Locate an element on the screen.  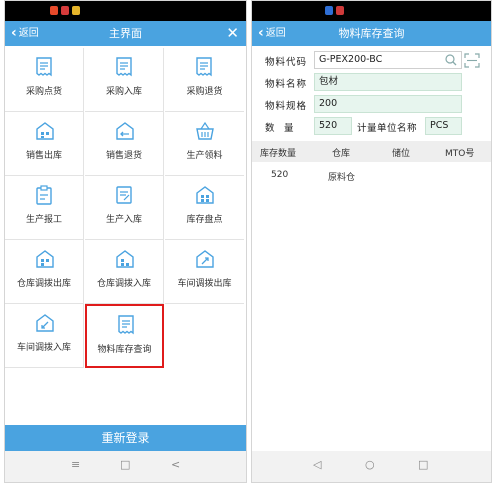
tile-stocktaking: 库存盘点 is located at coordinates (204, 208).